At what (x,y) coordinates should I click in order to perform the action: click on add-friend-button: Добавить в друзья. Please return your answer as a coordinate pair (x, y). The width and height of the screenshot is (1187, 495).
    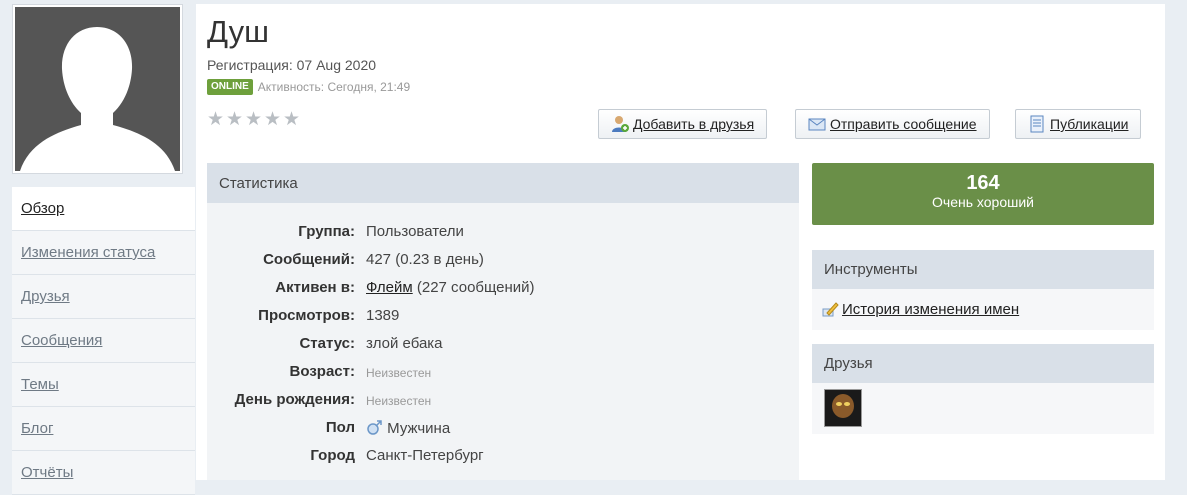
    Looking at the image, I should click on (683, 124).